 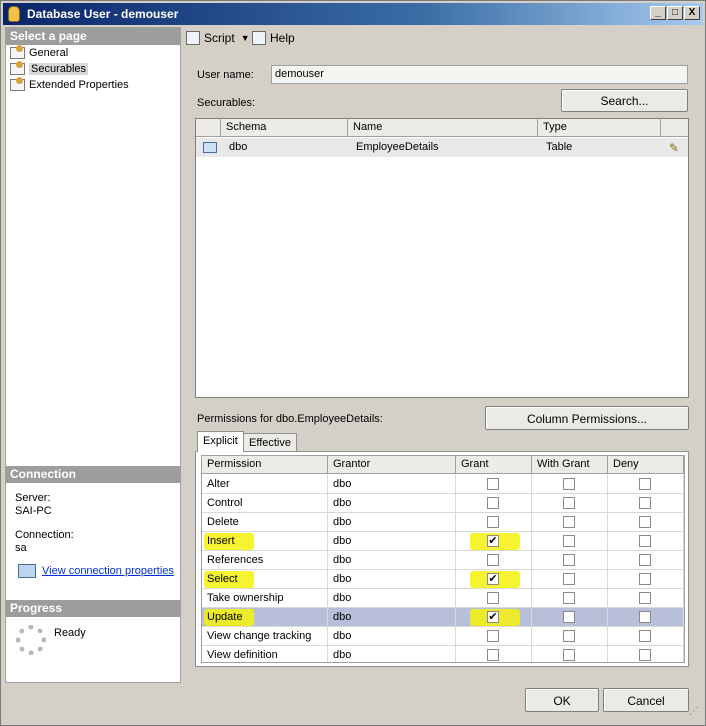 What do you see at coordinates (226, 103) in the screenshot?
I see `securables-label: Securables:` at bounding box center [226, 103].